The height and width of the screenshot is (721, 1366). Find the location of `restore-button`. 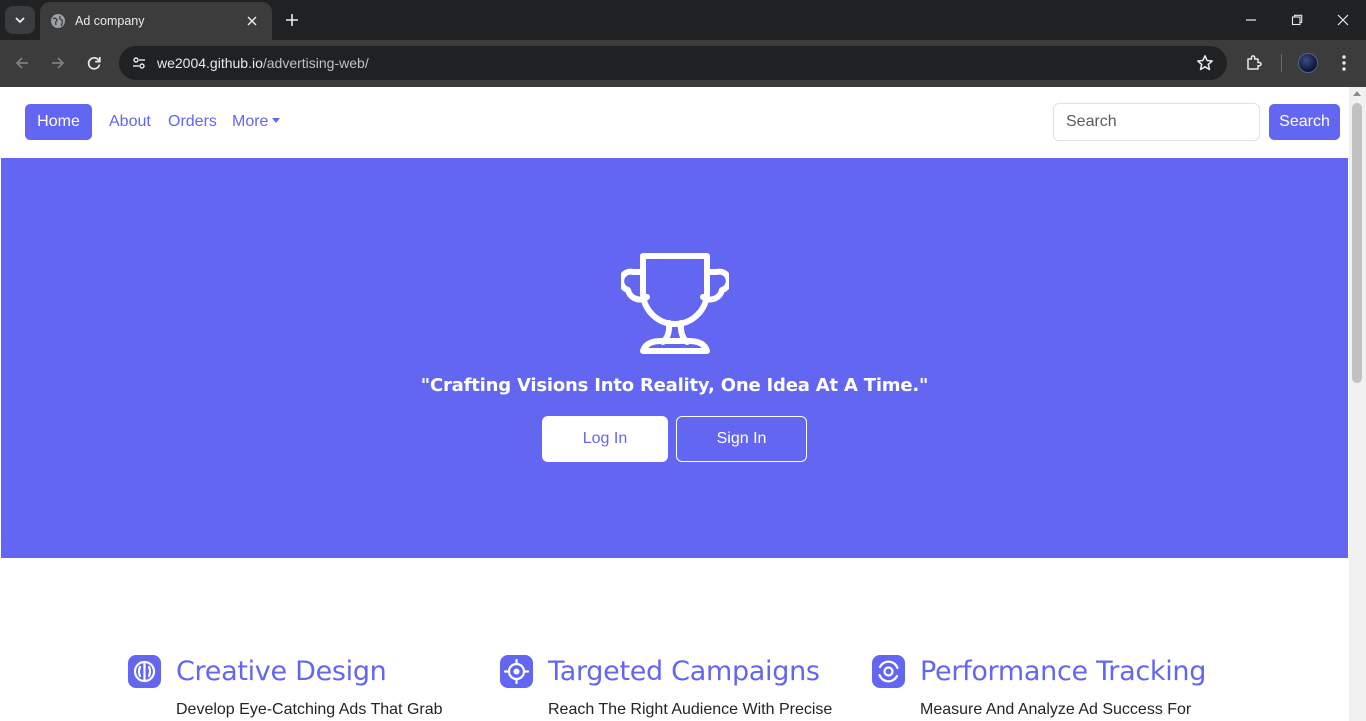

restore-button is located at coordinates (1297, 20).